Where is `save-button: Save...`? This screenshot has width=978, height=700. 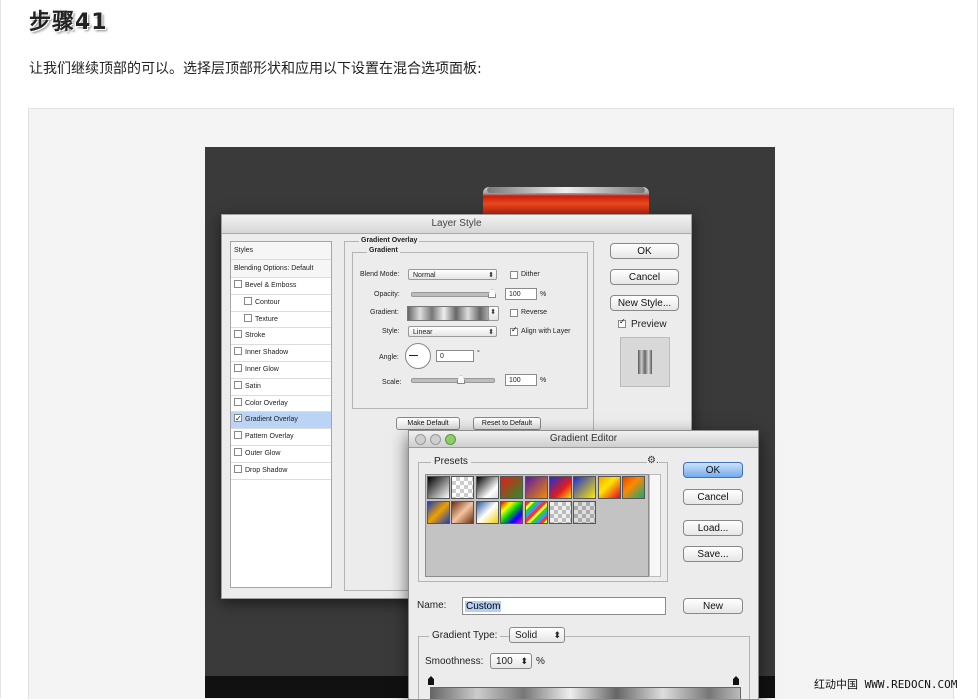
save-button: Save... is located at coordinates (713, 554).